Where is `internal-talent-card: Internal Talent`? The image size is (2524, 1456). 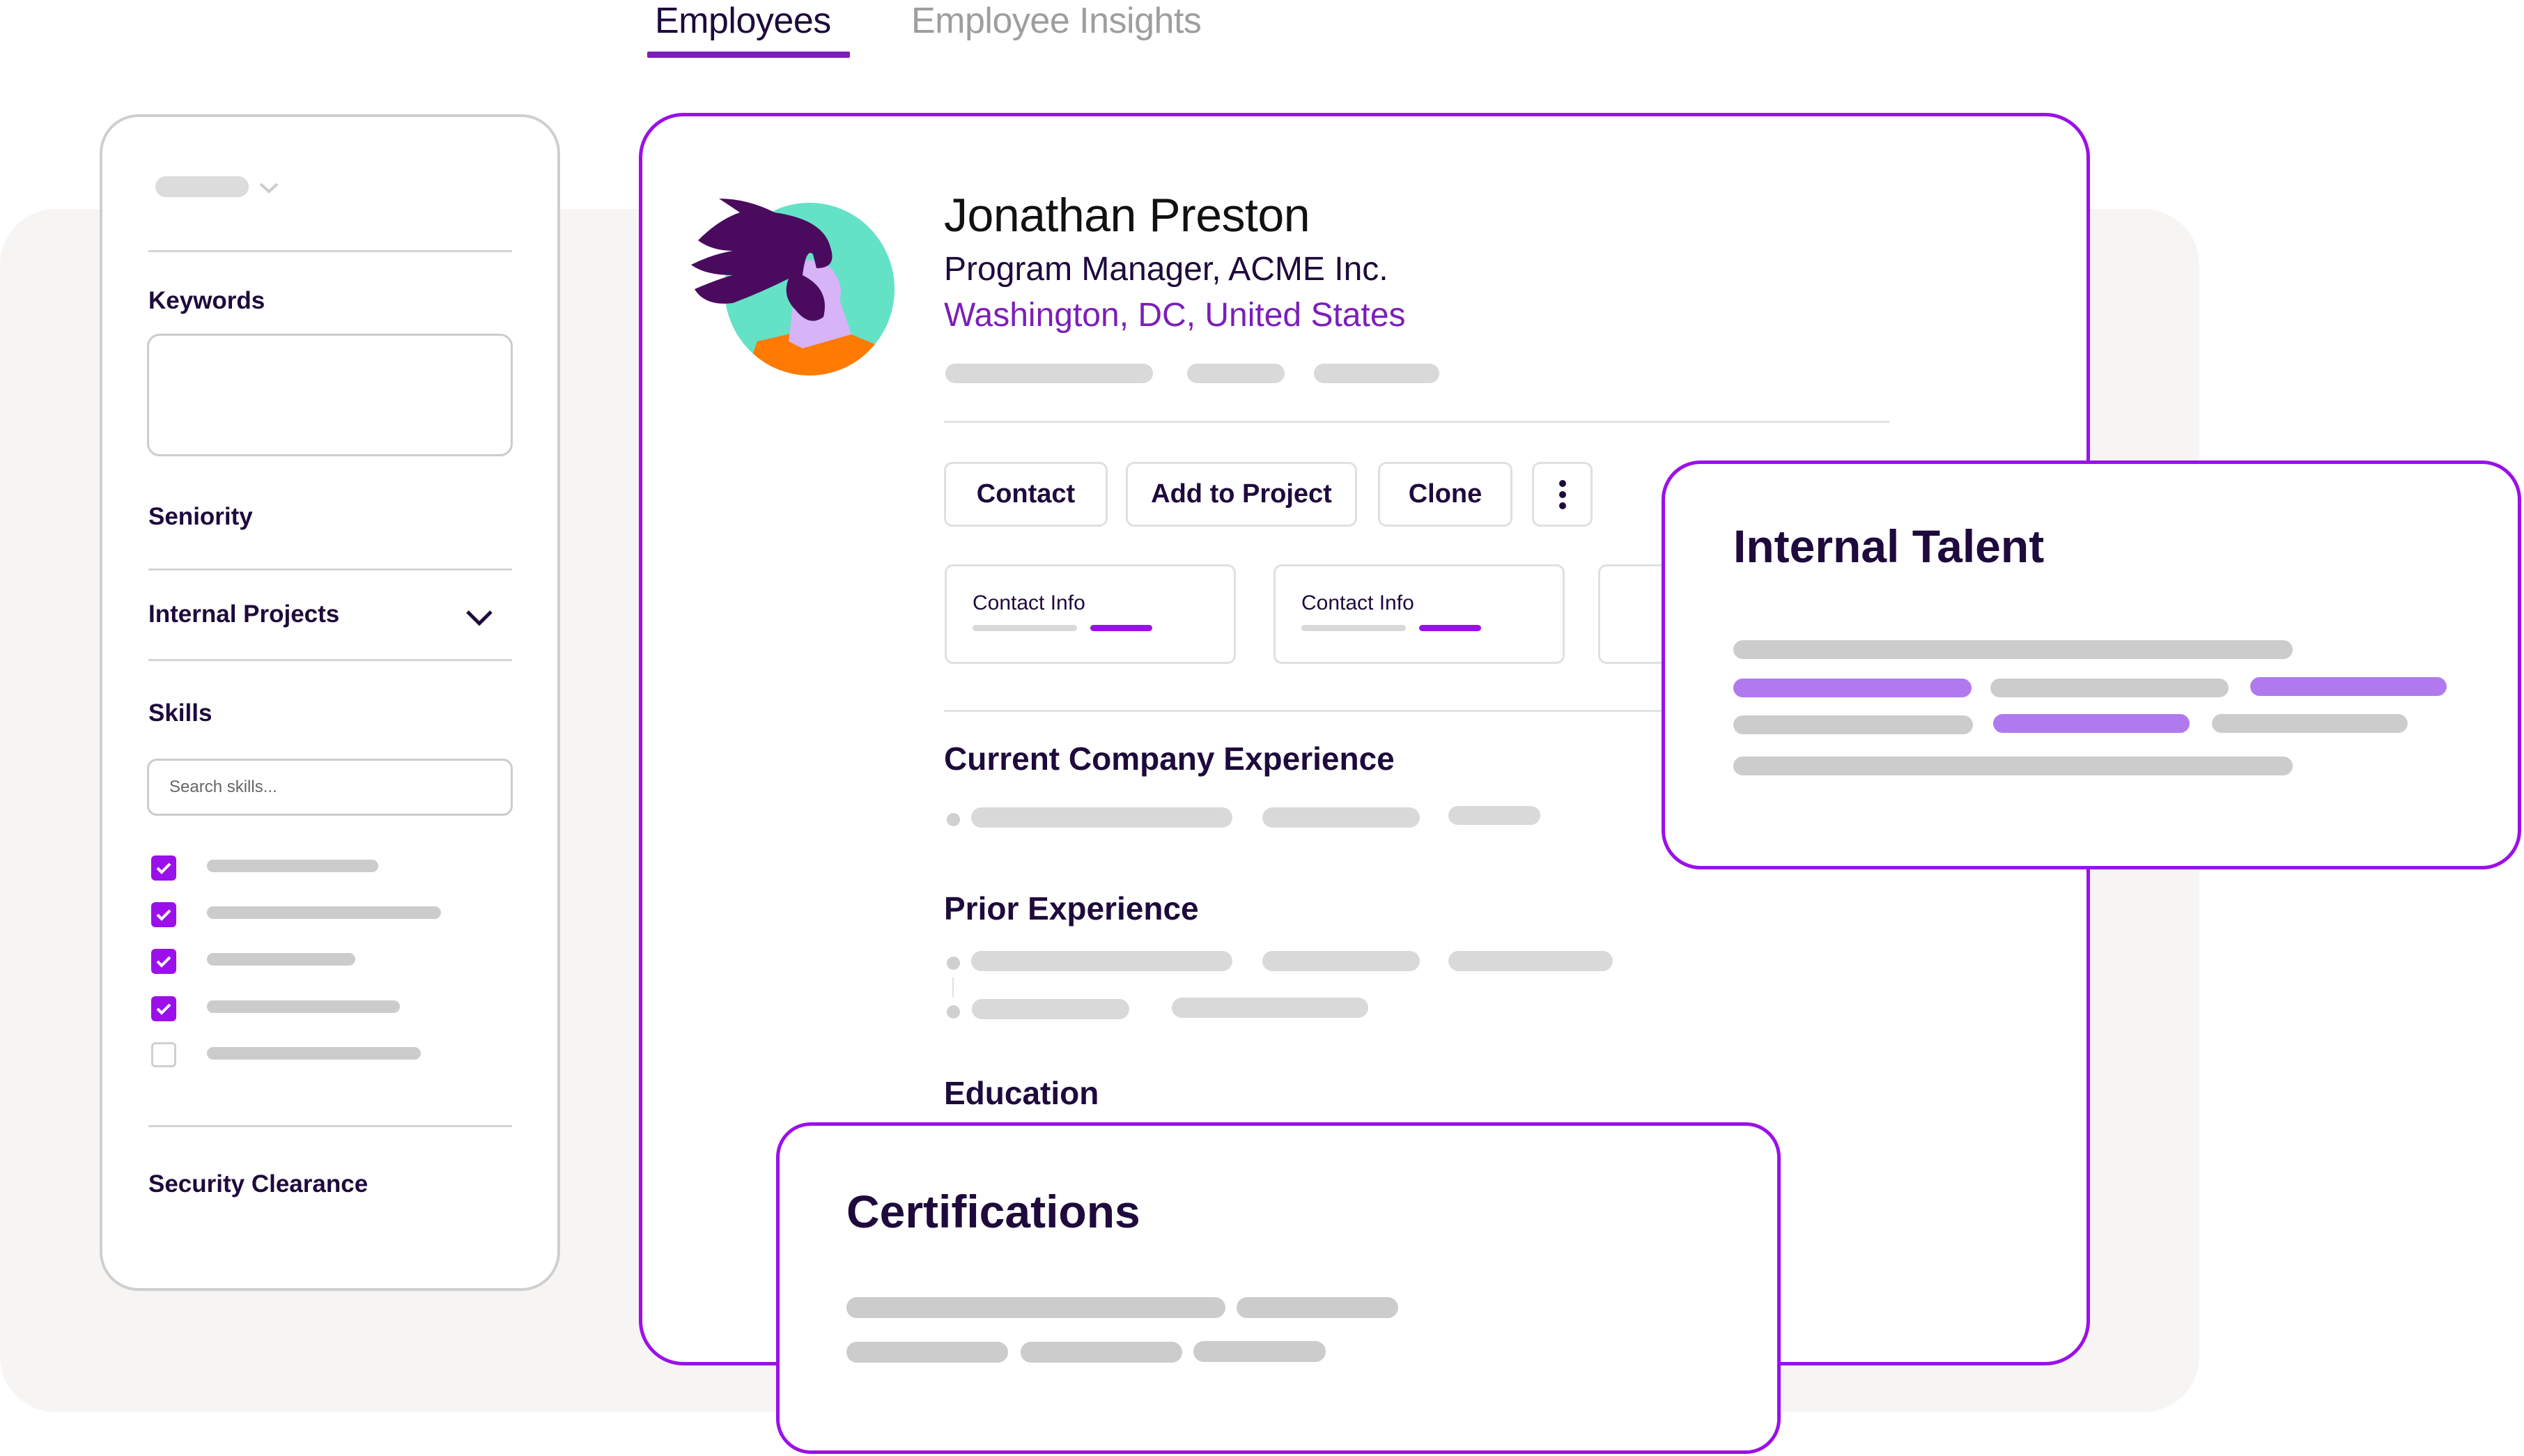 internal-talent-card: Internal Talent is located at coordinates (2091, 664).